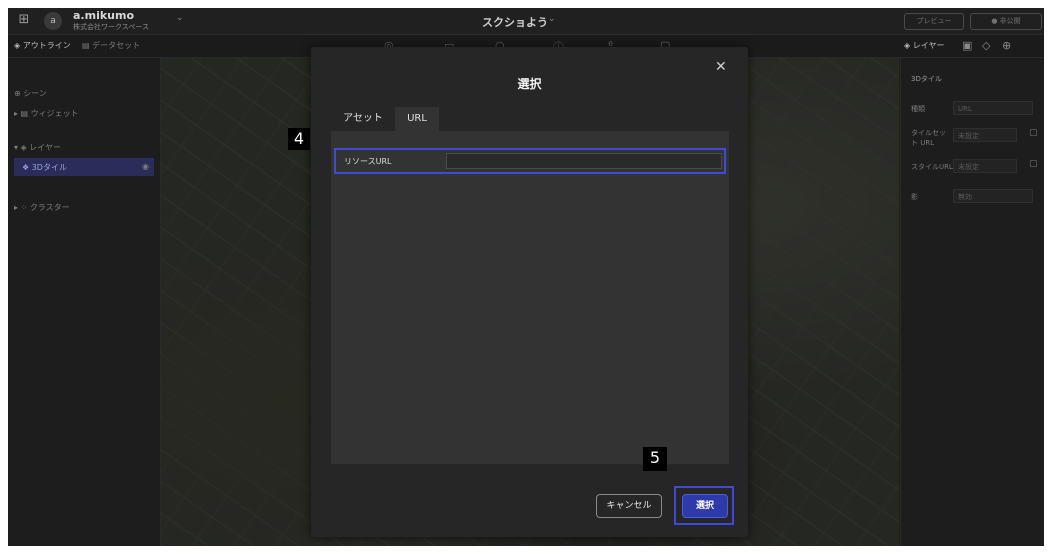 This screenshot has width=1050, height=553. I want to click on outline-widgets-label: ウィジェット, so click(54, 113).